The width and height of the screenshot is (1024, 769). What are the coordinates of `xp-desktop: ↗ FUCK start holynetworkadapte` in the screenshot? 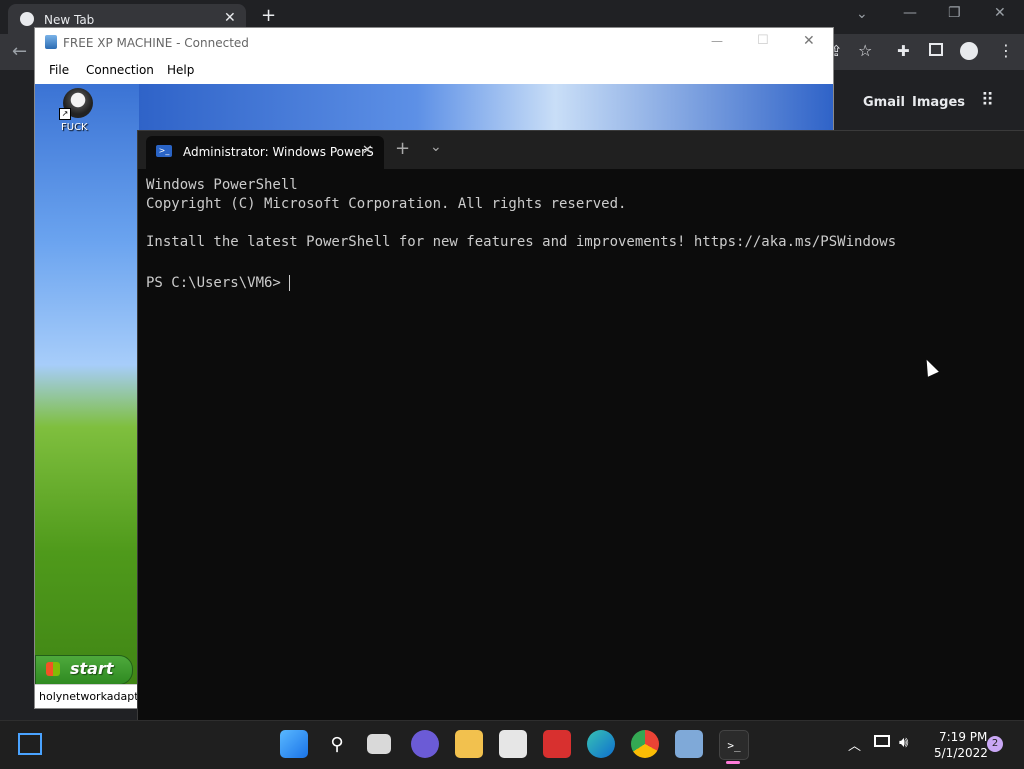 It's located at (87, 396).